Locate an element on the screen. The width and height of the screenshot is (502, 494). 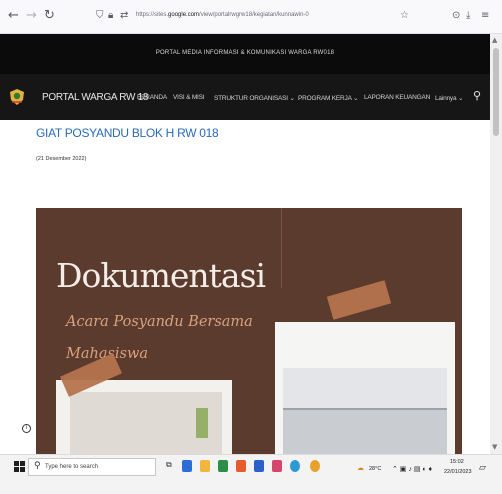
photo-left-green-object is located at coordinates (202, 423).